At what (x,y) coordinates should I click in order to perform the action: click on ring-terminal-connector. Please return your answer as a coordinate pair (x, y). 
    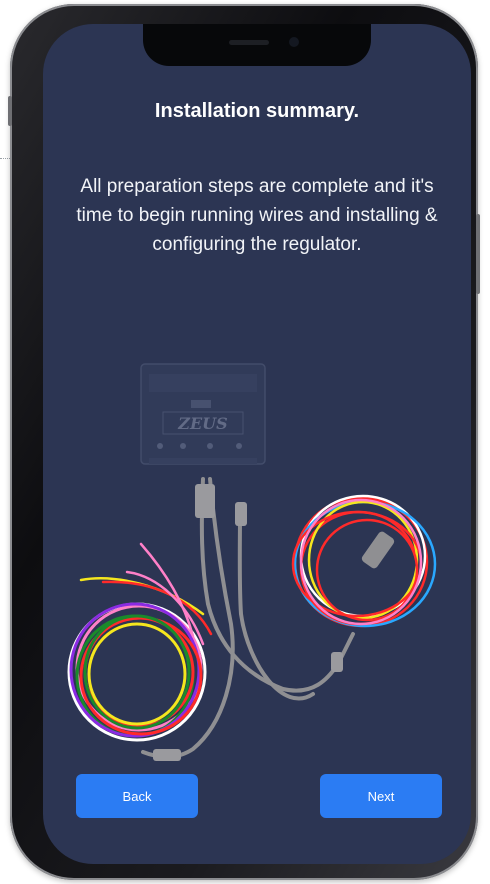
    Looking at the image, I should click on (378, 550).